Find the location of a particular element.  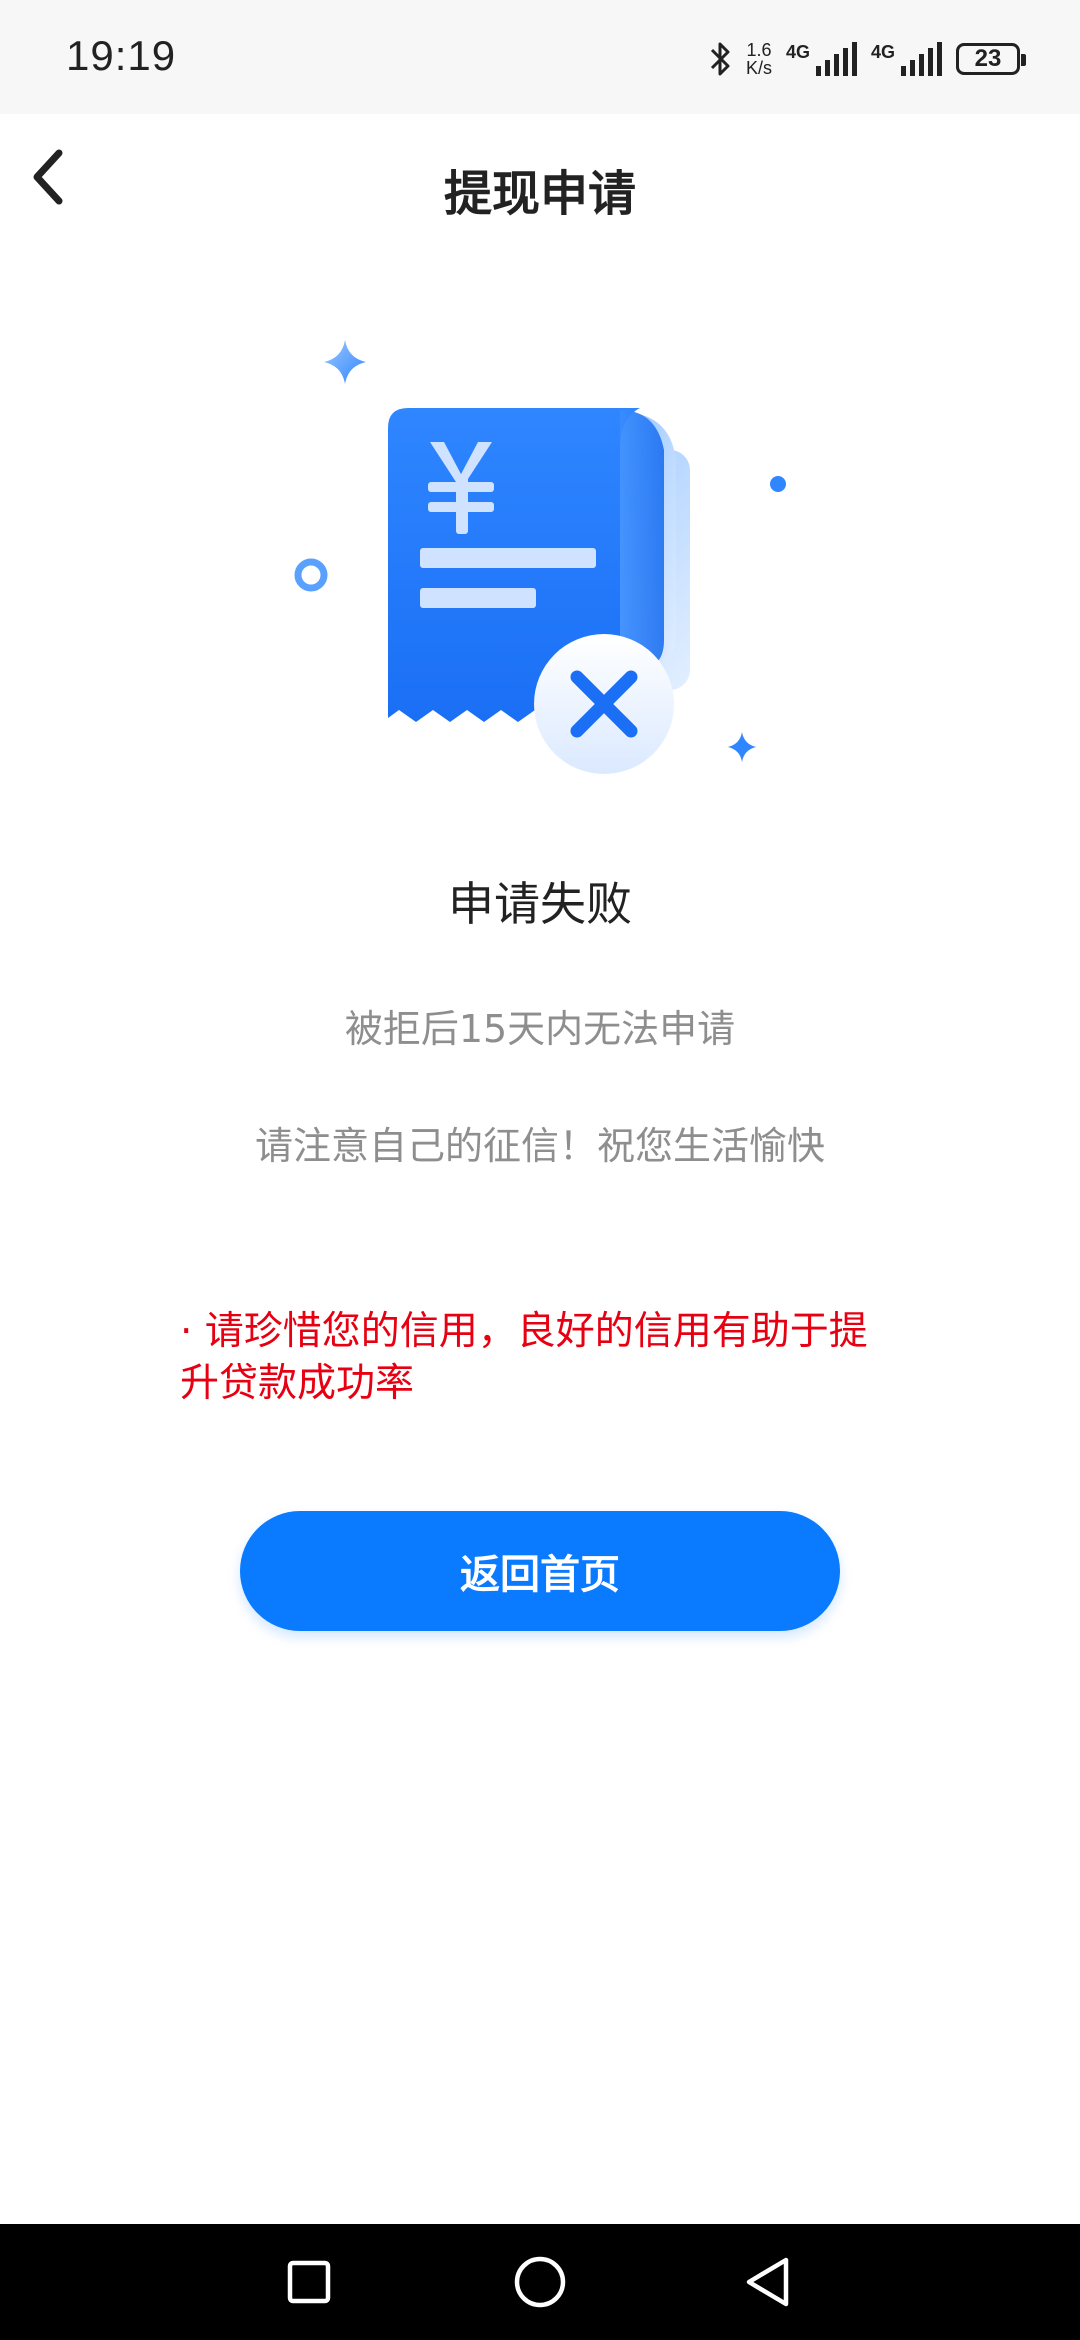

circle-icon is located at coordinates (540, 2282).